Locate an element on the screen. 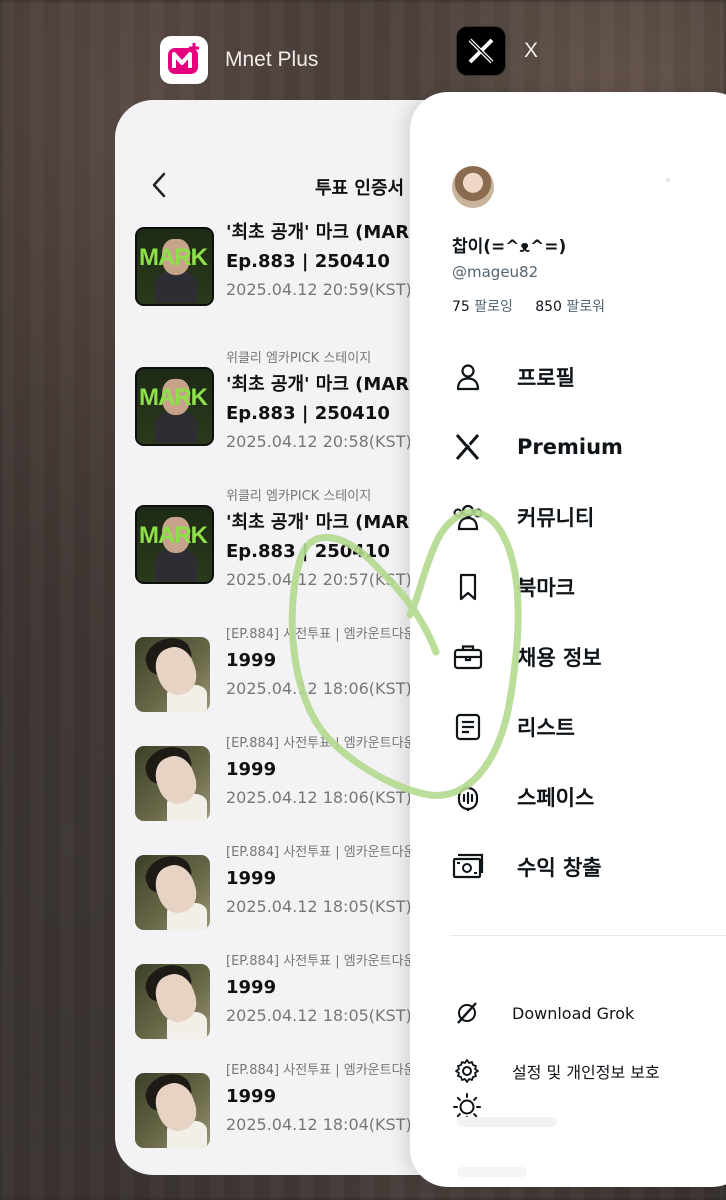  chevron-left-icon is located at coordinates (159, 185).